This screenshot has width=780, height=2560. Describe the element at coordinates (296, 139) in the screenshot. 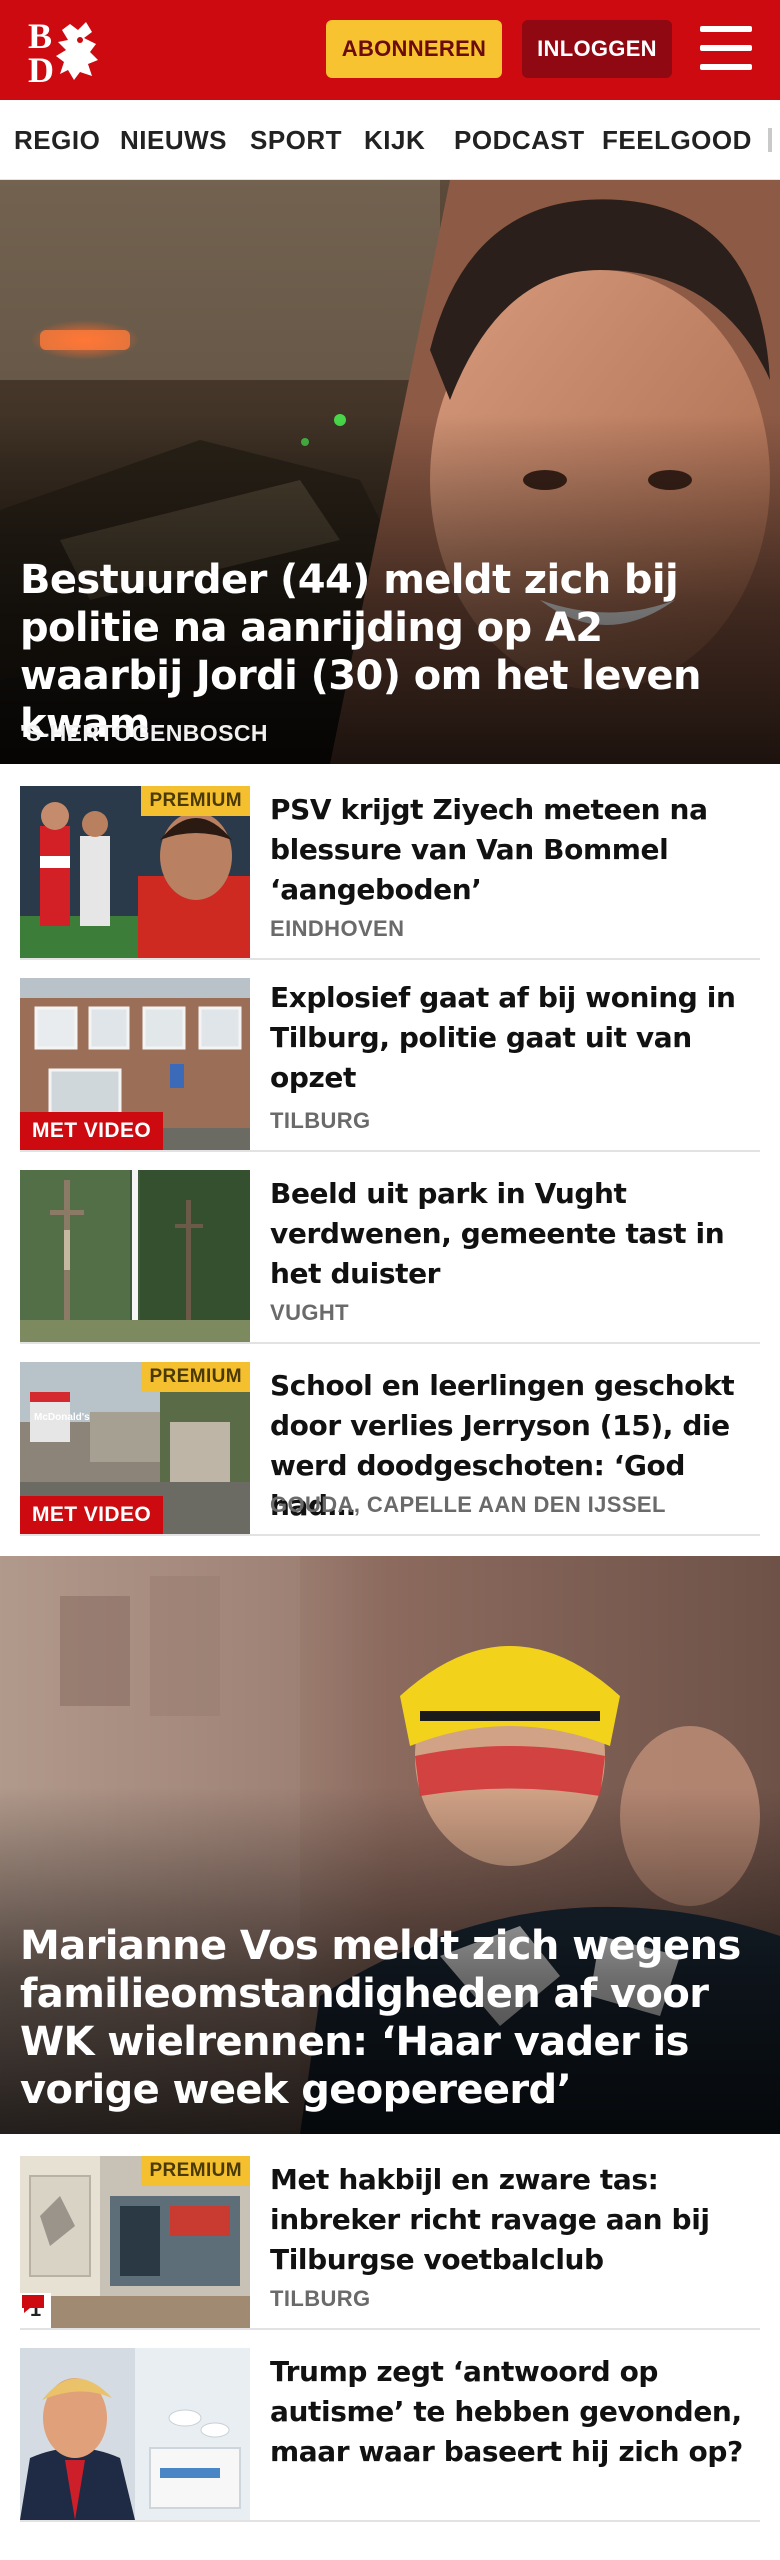

I see `nav-item-sport: SPORT` at that location.